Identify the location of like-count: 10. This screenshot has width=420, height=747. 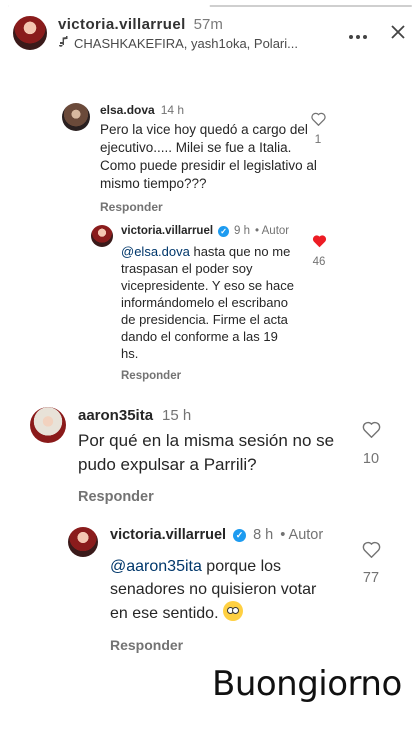
(371, 459).